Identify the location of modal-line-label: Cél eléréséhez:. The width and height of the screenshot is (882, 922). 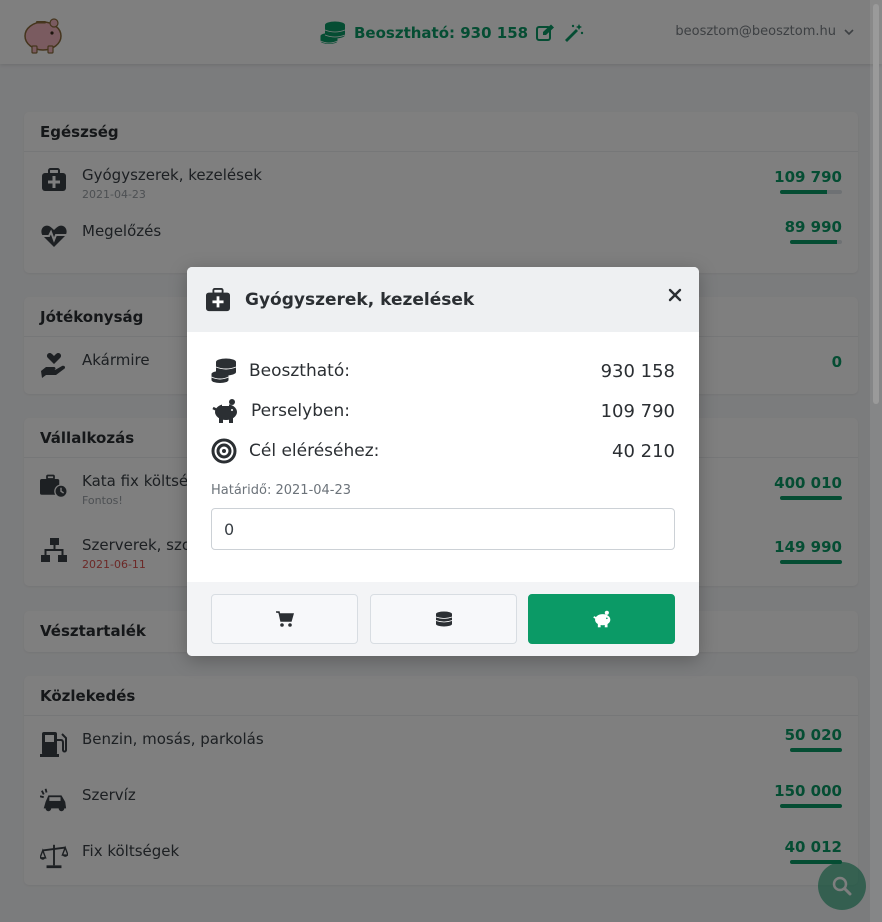
(314, 451).